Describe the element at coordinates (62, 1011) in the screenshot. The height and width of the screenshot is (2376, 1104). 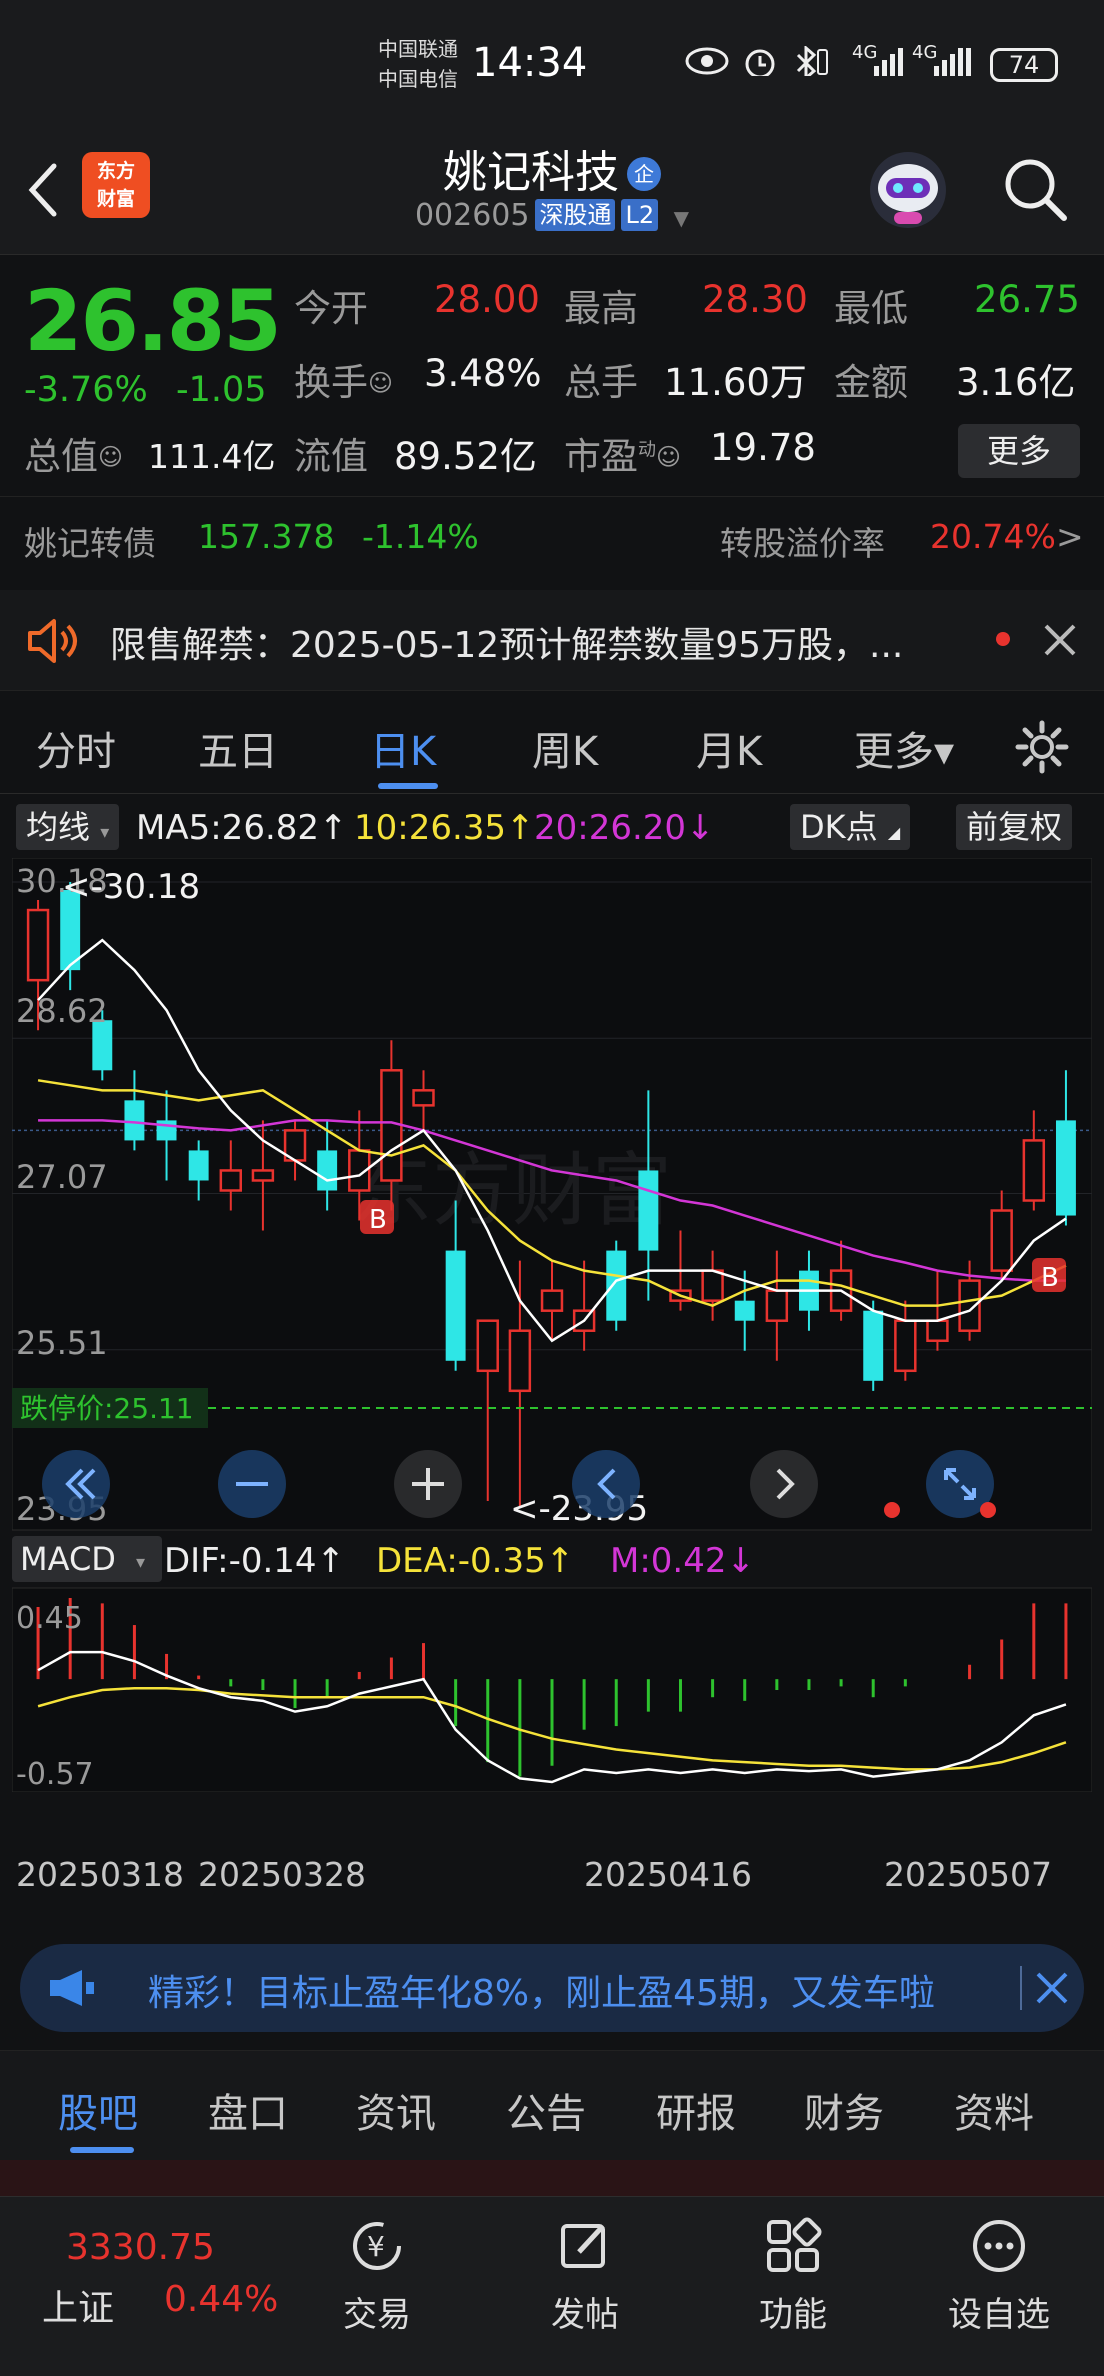
I see `y-tick-2: 28.62` at that location.